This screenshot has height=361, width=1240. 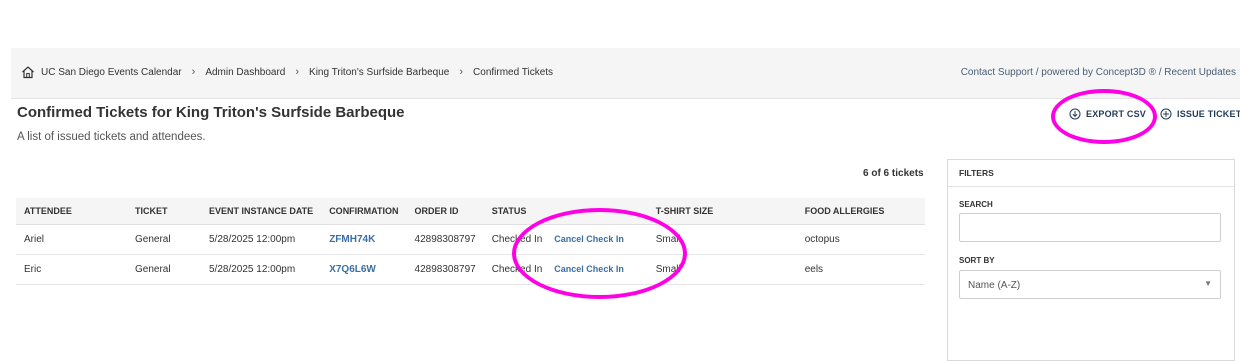 What do you see at coordinates (352, 239) in the screenshot?
I see `confirmation-link: ZFMH74K` at bounding box center [352, 239].